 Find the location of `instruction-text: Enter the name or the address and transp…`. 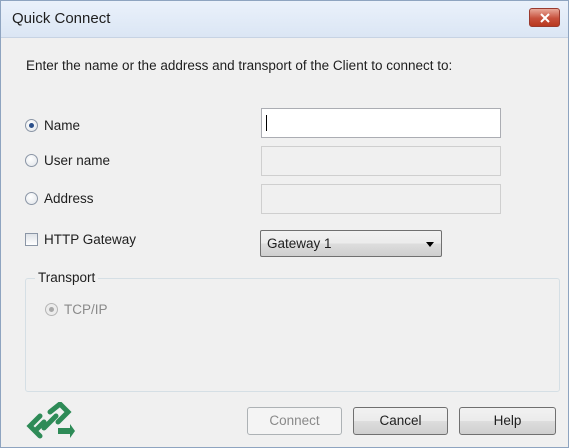

instruction-text: Enter the name or the address and transp… is located at coordinates (239, 65).